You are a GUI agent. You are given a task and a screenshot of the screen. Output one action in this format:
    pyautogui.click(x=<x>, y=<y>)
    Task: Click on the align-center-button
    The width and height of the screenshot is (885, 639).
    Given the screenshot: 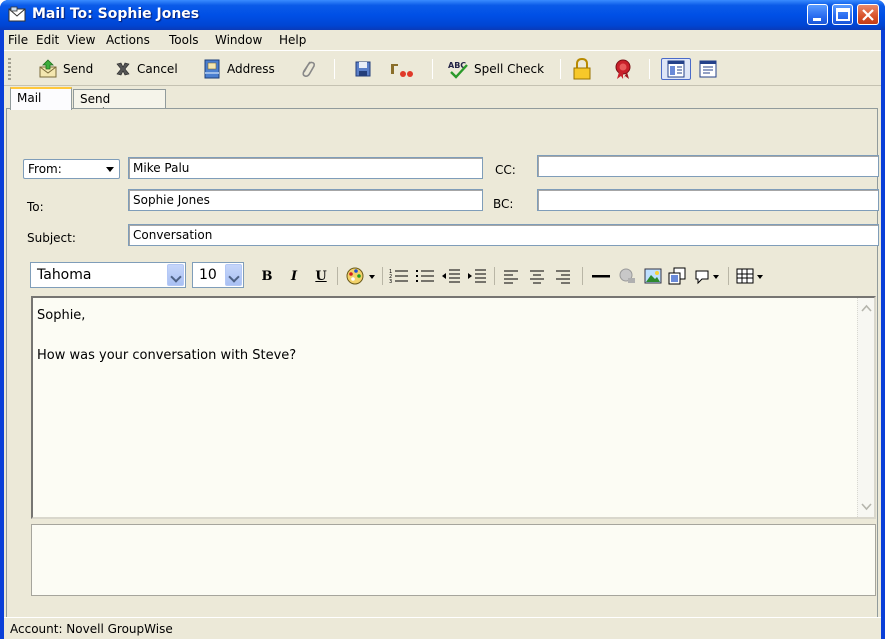 What is the action you would take?
    pyautogui.click(x=537, y=276)
    